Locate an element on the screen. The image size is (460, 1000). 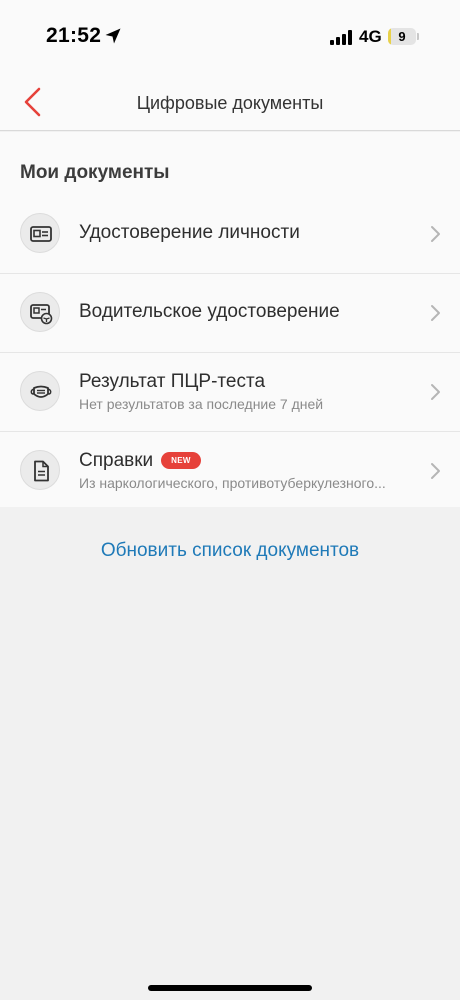
section-title: Мои документы is located at coordinates (95, 172).